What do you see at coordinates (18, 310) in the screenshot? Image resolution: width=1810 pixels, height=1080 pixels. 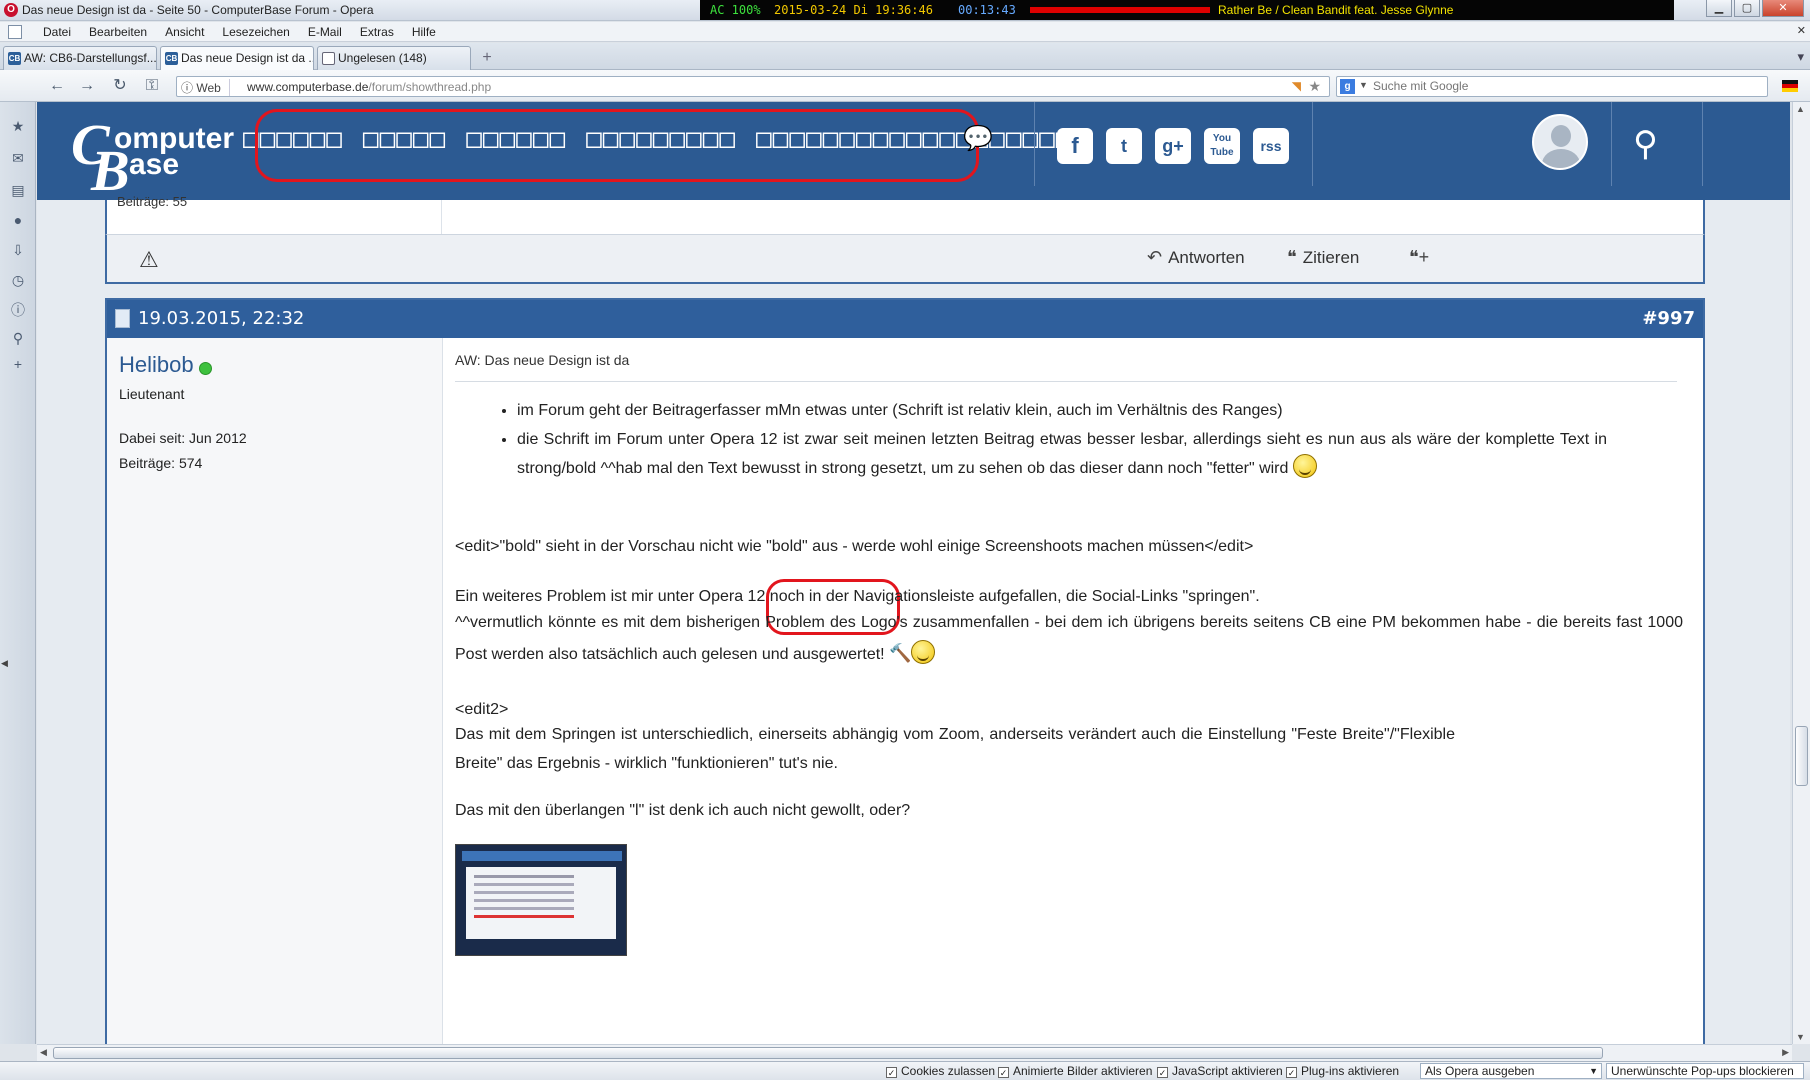 I see `info-icon: ⓘ` at bounding box center [18, 310].